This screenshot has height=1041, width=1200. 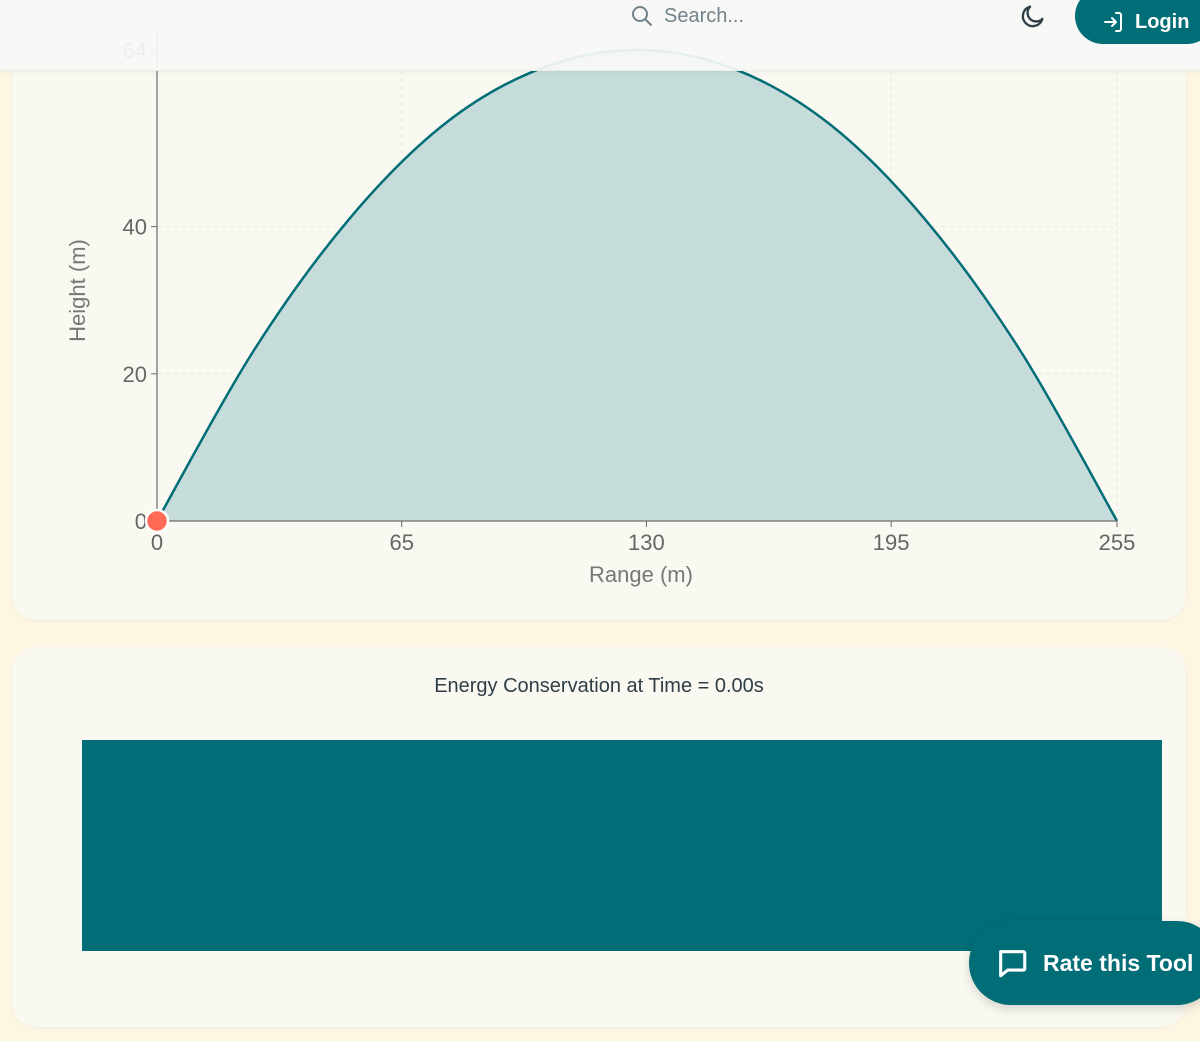 I want to click on login-button: Login, so click(x=1137, y=22).